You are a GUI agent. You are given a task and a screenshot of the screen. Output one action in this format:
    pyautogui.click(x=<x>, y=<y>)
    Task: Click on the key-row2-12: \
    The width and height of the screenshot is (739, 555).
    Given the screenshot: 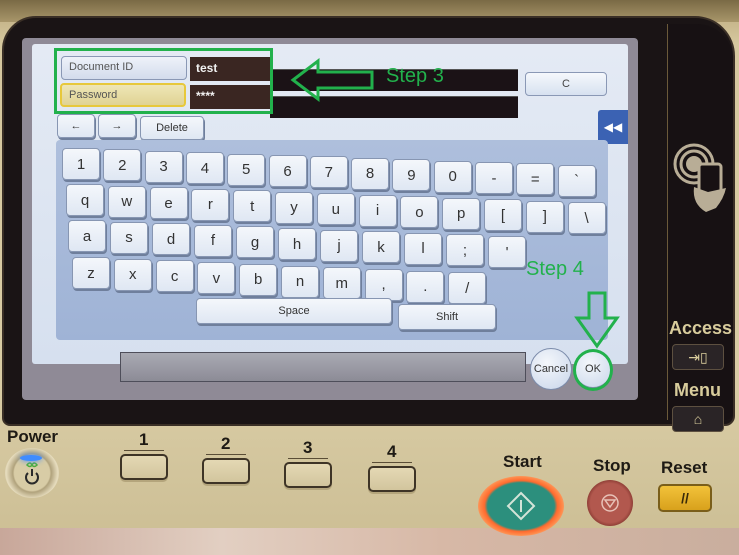 What is the action you would take?
    pyautogui.click(x=586, y=218)
    